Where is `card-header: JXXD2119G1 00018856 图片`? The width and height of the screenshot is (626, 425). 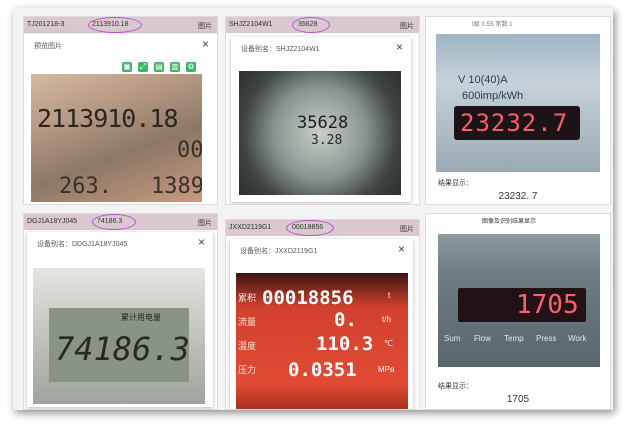 card-header: JXXD2119G1 00018856 图片 is located at coordinates (322, 228).